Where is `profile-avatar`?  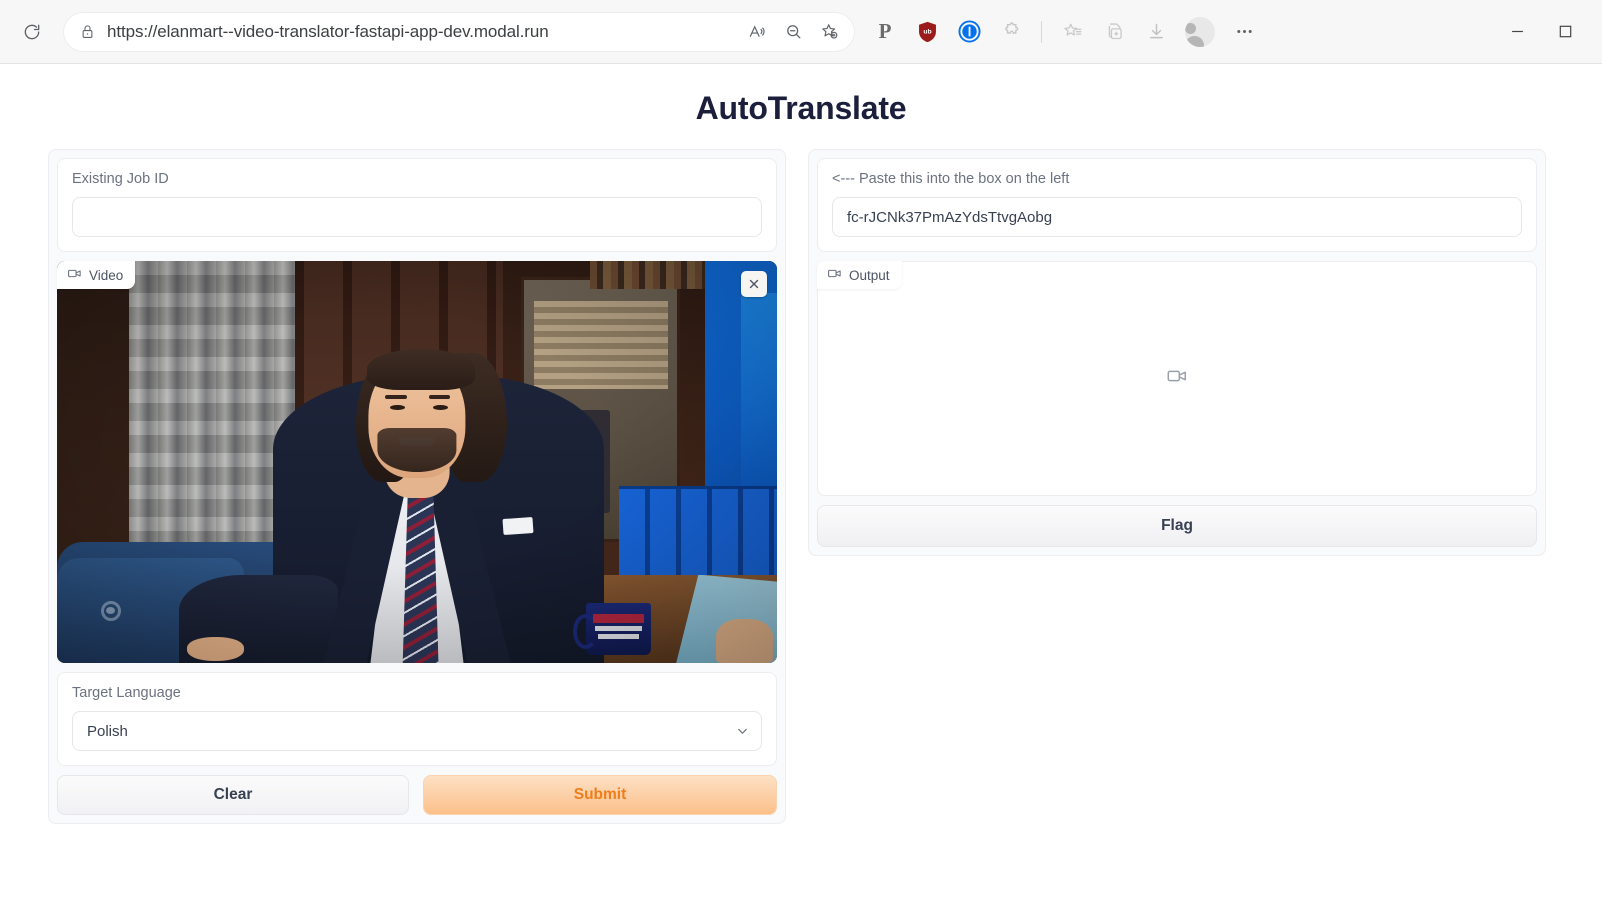
profile-avatar is located at coordinates (1200, 31).